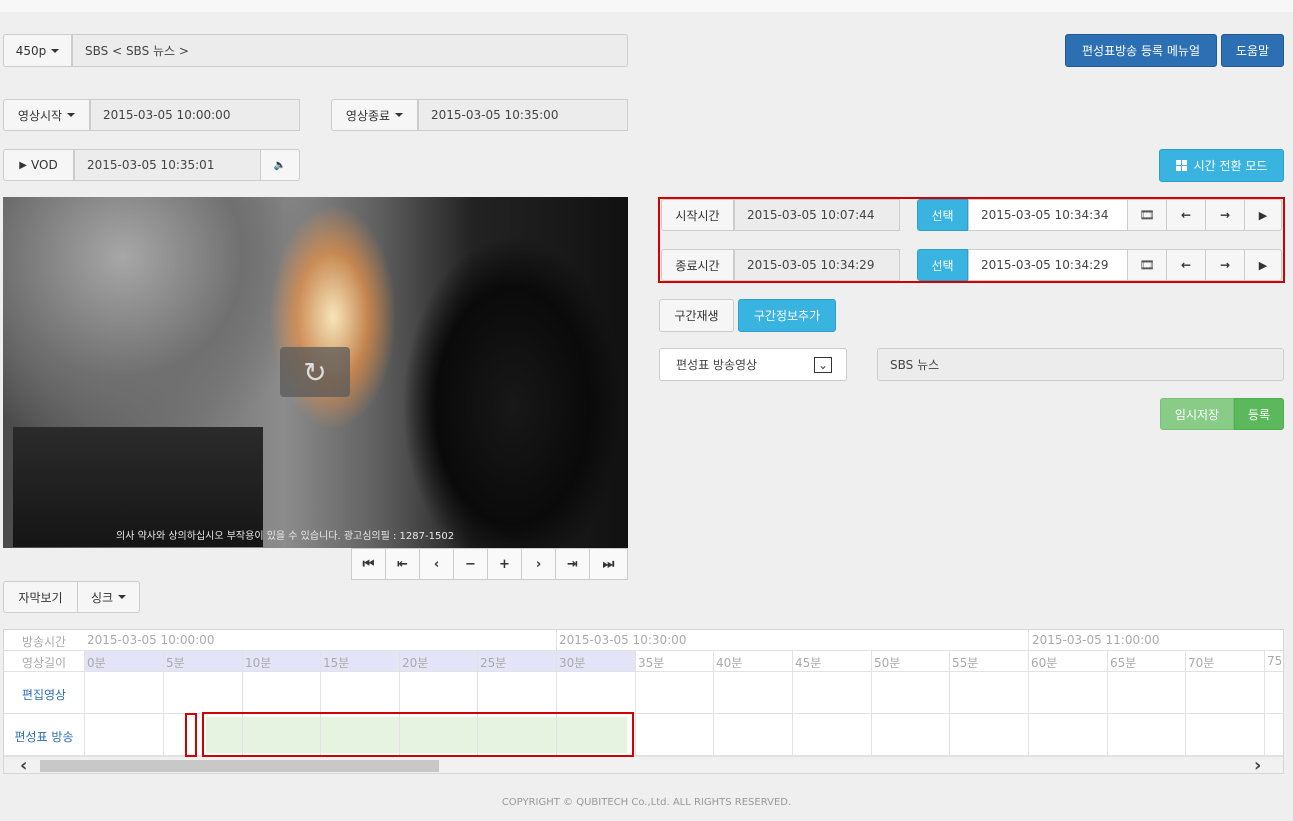 The image size is (1293, 821). I want to click on minute-tick: 65분, so click(1123, 663).